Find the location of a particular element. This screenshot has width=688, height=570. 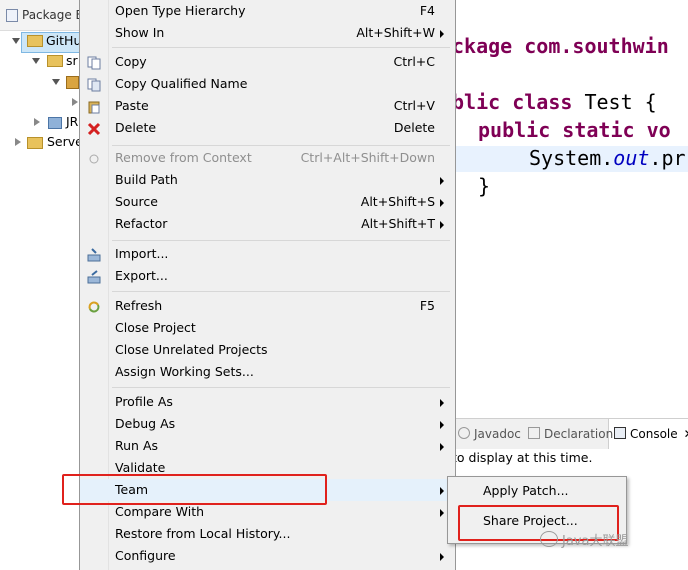

at-icon is located at coordinates (464, 433).